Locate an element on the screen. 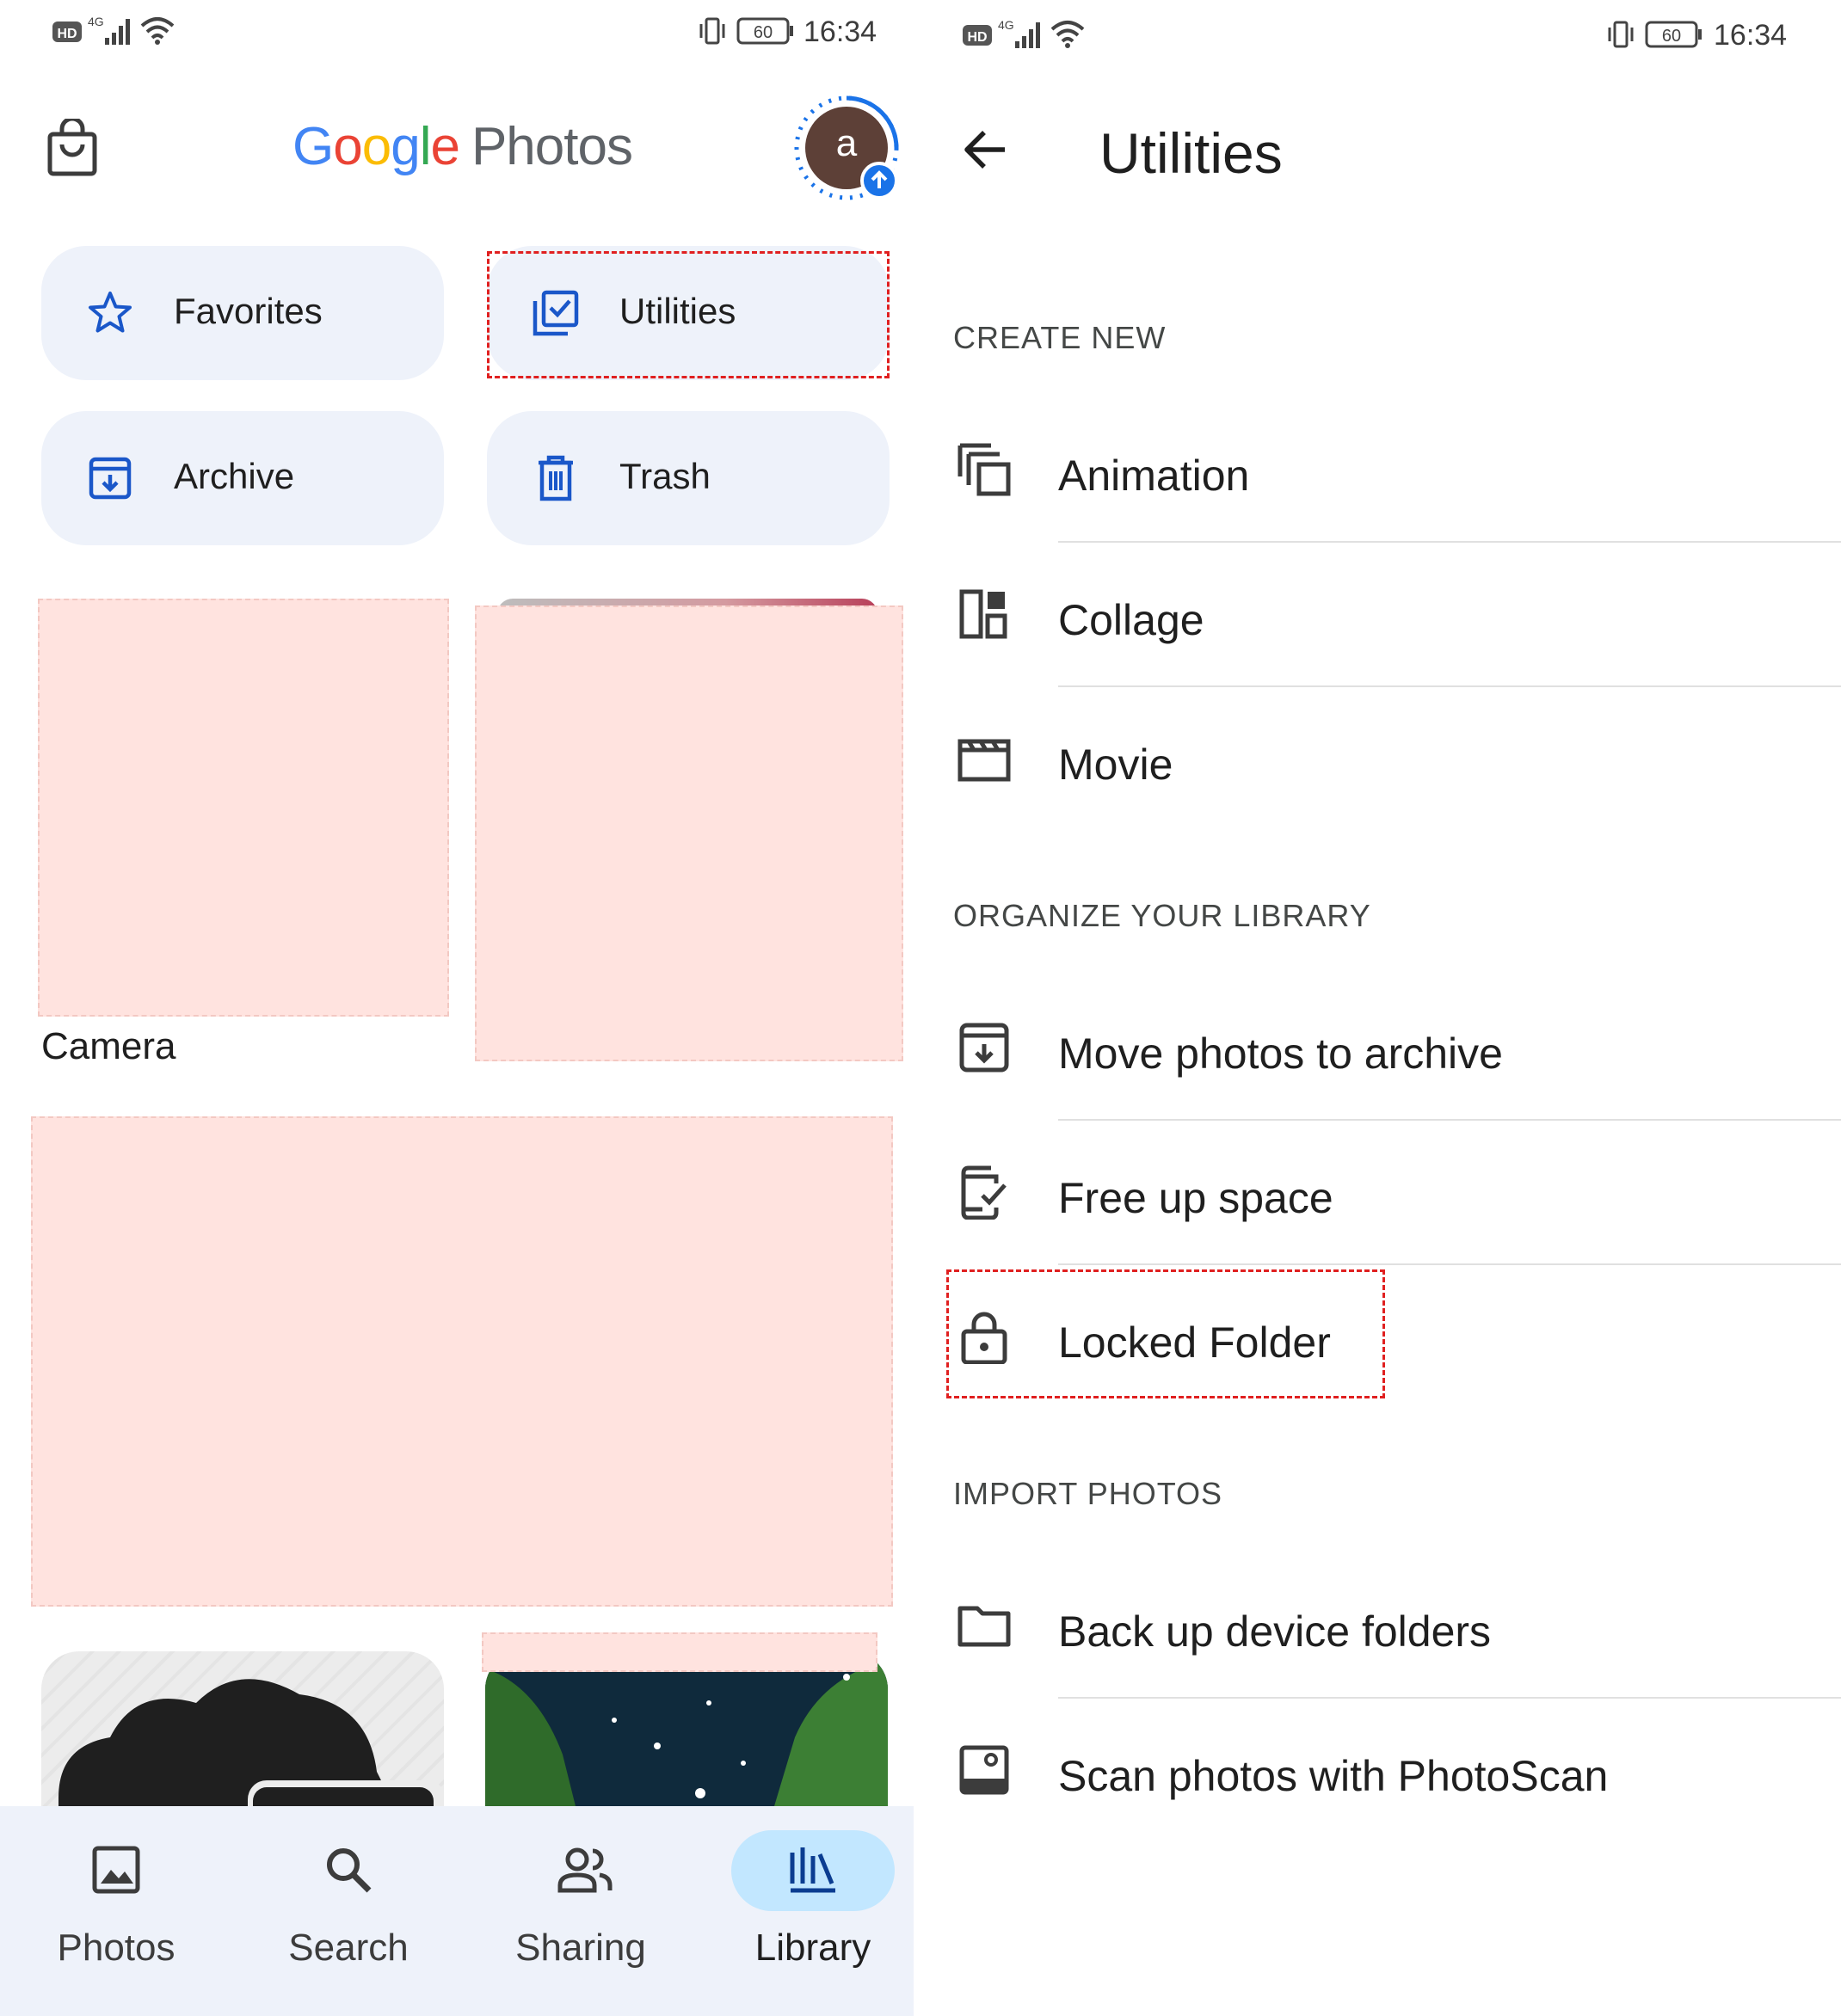 This screenshot has height=2016, width=1841. move-to-archive-label: Move photos to archive is located at coordinates (1280, 1054).